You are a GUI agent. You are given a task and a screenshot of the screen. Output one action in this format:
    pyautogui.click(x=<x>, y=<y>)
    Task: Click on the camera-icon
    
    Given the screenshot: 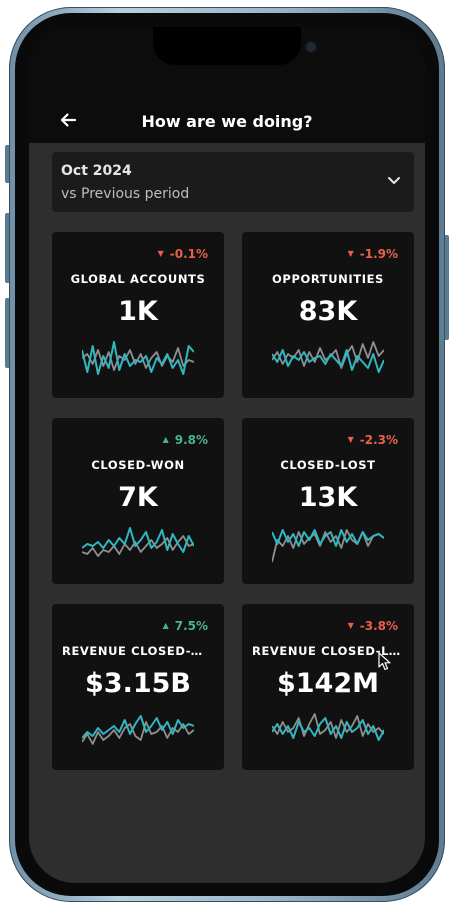 What is the action you would take?
    pyautogui.click(x=311, y=47)
    